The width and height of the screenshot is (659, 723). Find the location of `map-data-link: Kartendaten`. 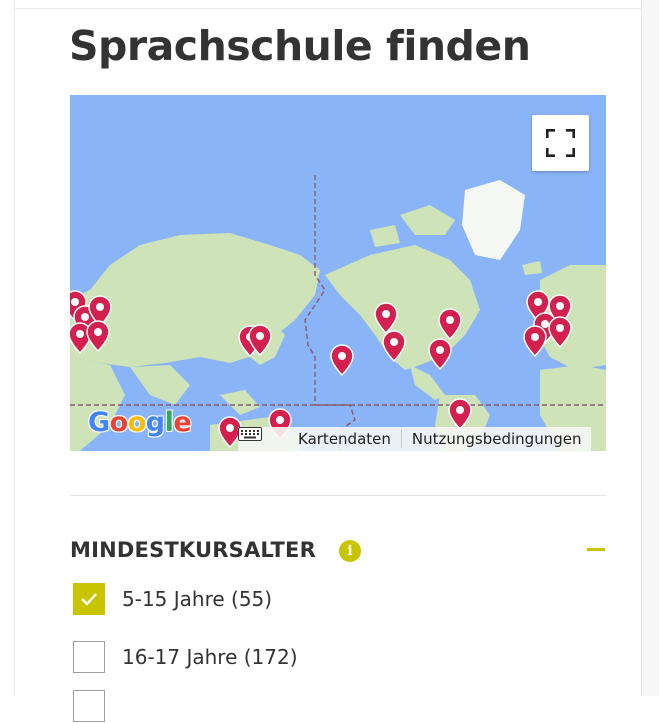

map-data-link: Kartendaten is located at coordinates (344, 439).